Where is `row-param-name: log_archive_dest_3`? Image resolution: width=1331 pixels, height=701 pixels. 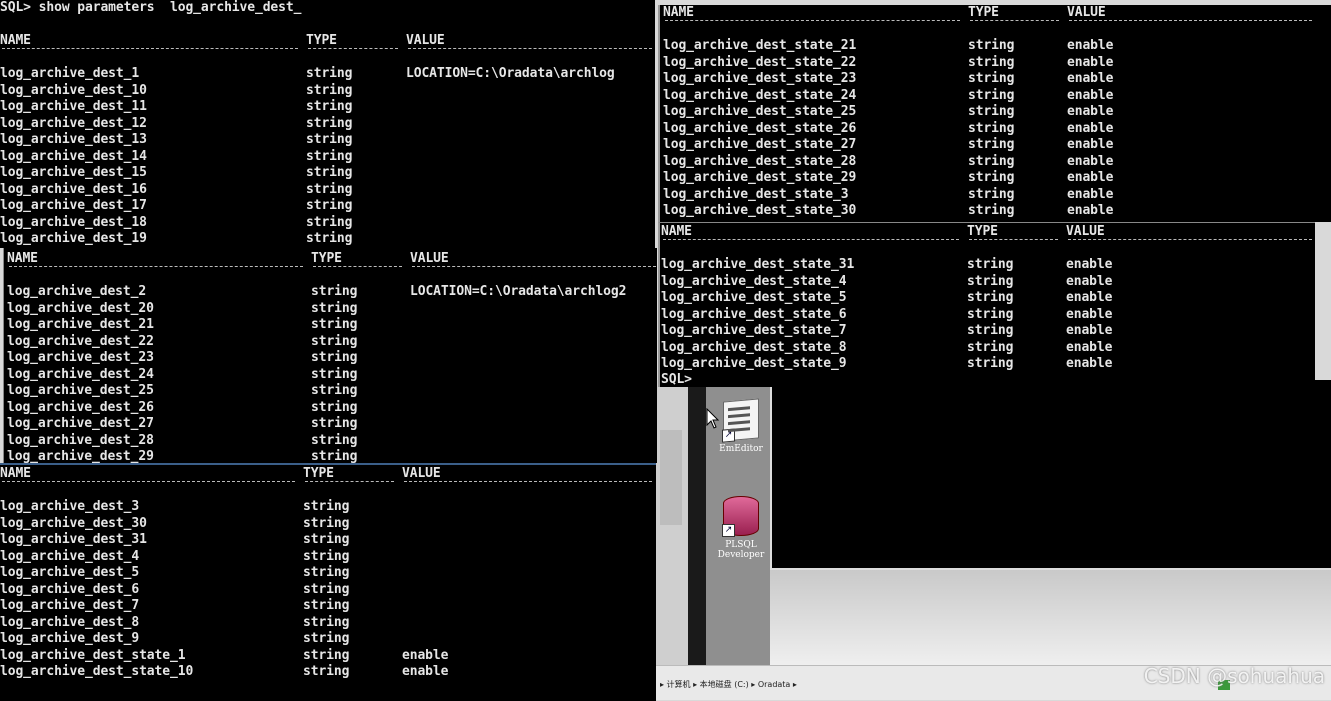 row-param-name: log_archive_dest_3 is located at coordinates (70, 506).